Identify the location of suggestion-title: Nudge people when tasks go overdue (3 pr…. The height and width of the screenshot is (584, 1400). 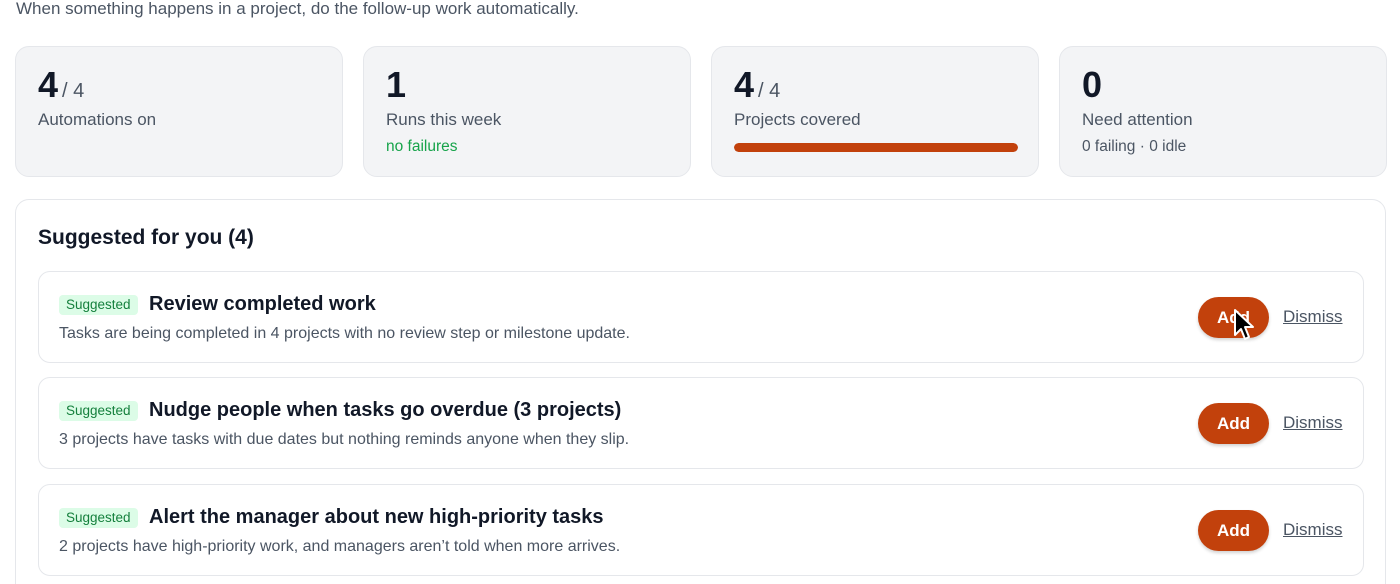
(385, 410).